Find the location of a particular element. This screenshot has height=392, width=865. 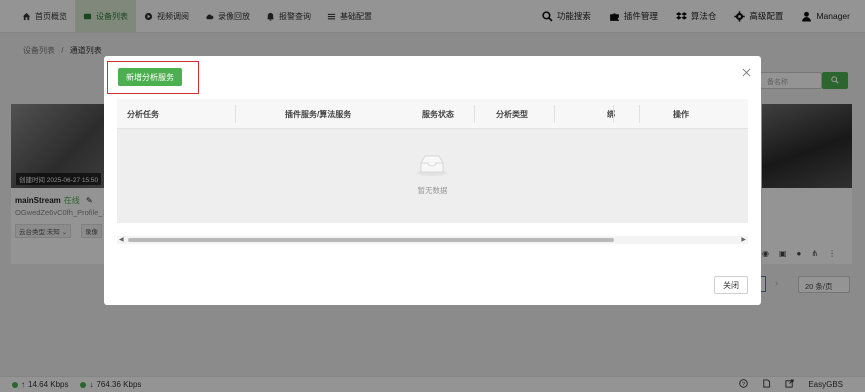

close-icon is located at coordinates (746, 72).